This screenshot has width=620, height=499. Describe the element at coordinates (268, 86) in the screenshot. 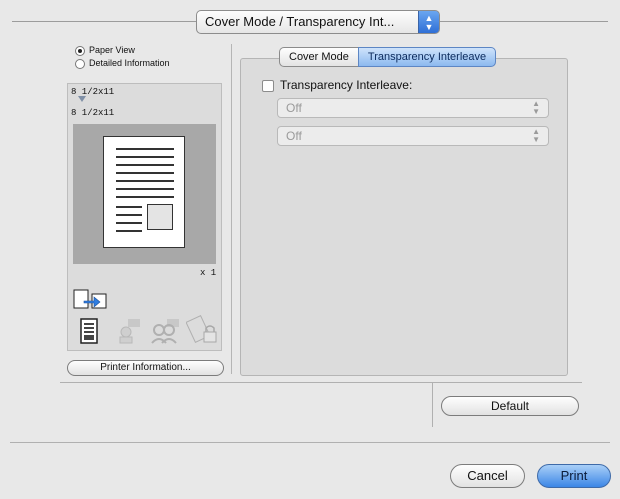

I see `transparency-interleave-checkbox` at that location.